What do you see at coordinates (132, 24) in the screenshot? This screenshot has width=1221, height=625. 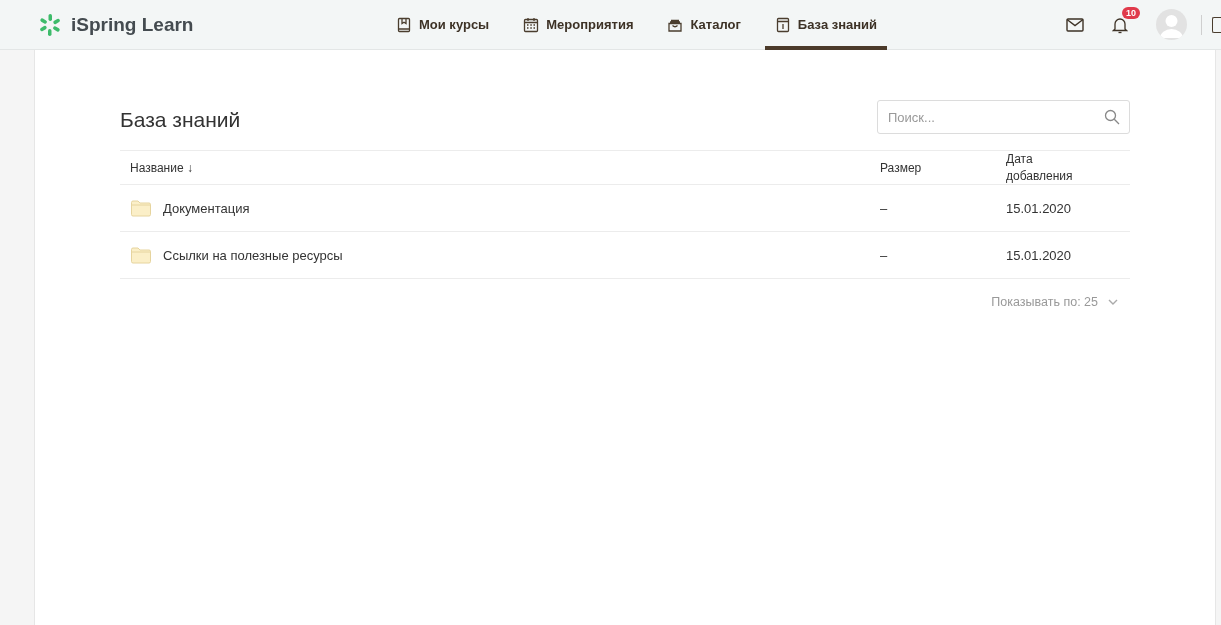 I see `app-logo-text: iSpring Learn` at bounding box center [132, 24].